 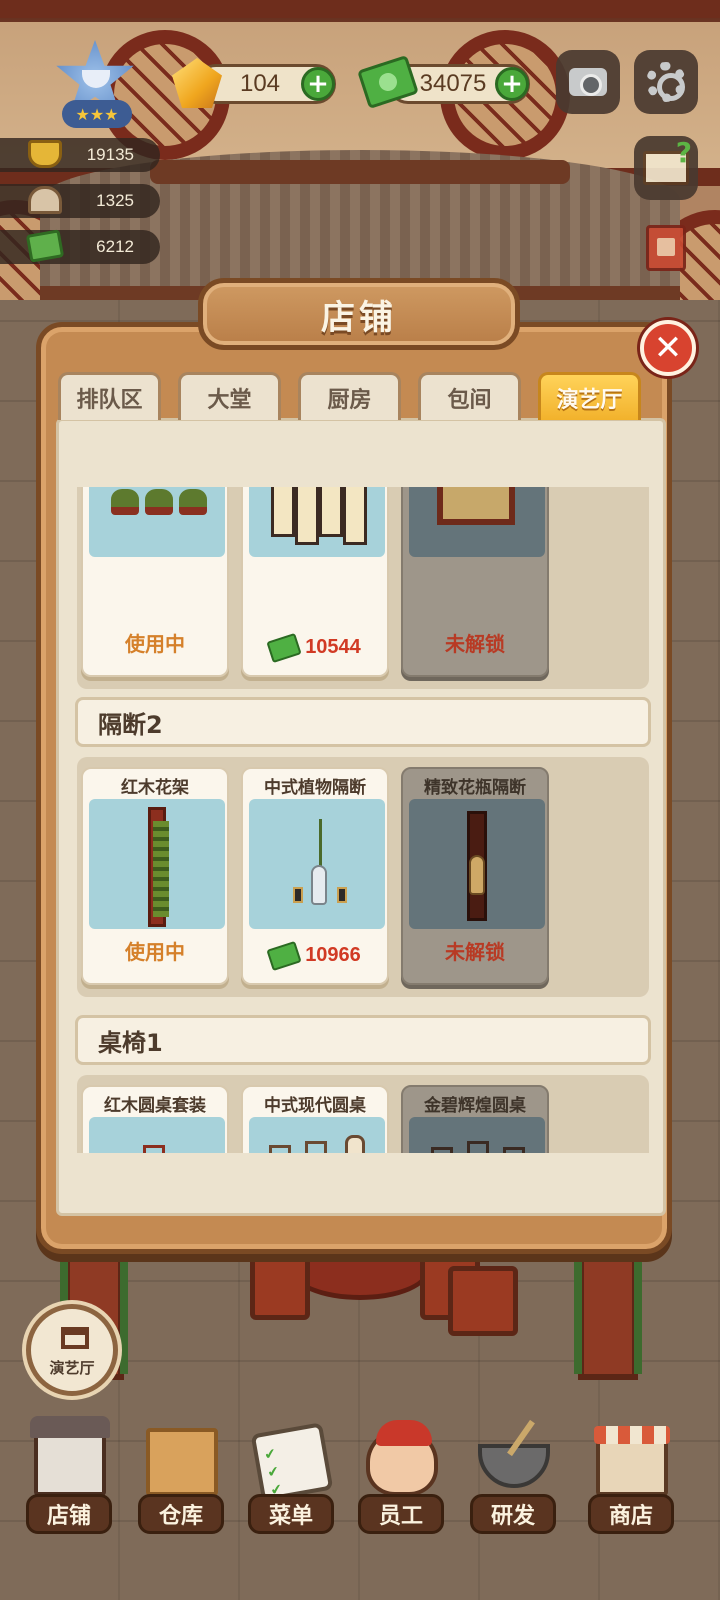 I want to click on gear-icon, so click(x=666, y=82).